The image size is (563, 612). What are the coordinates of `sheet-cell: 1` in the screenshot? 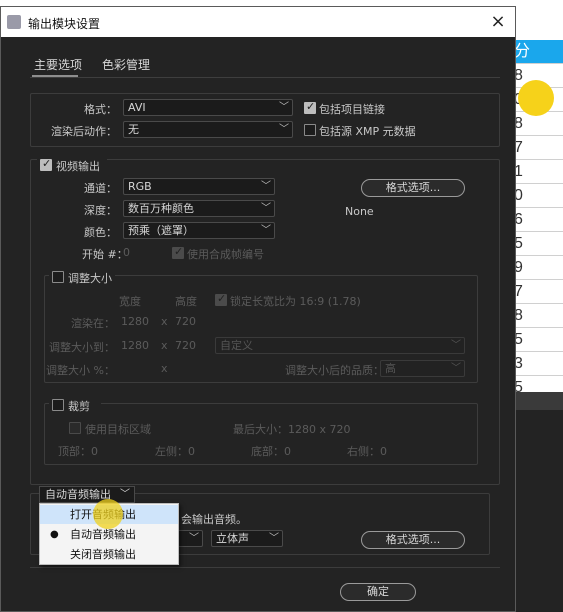 It's located at (537, 172).